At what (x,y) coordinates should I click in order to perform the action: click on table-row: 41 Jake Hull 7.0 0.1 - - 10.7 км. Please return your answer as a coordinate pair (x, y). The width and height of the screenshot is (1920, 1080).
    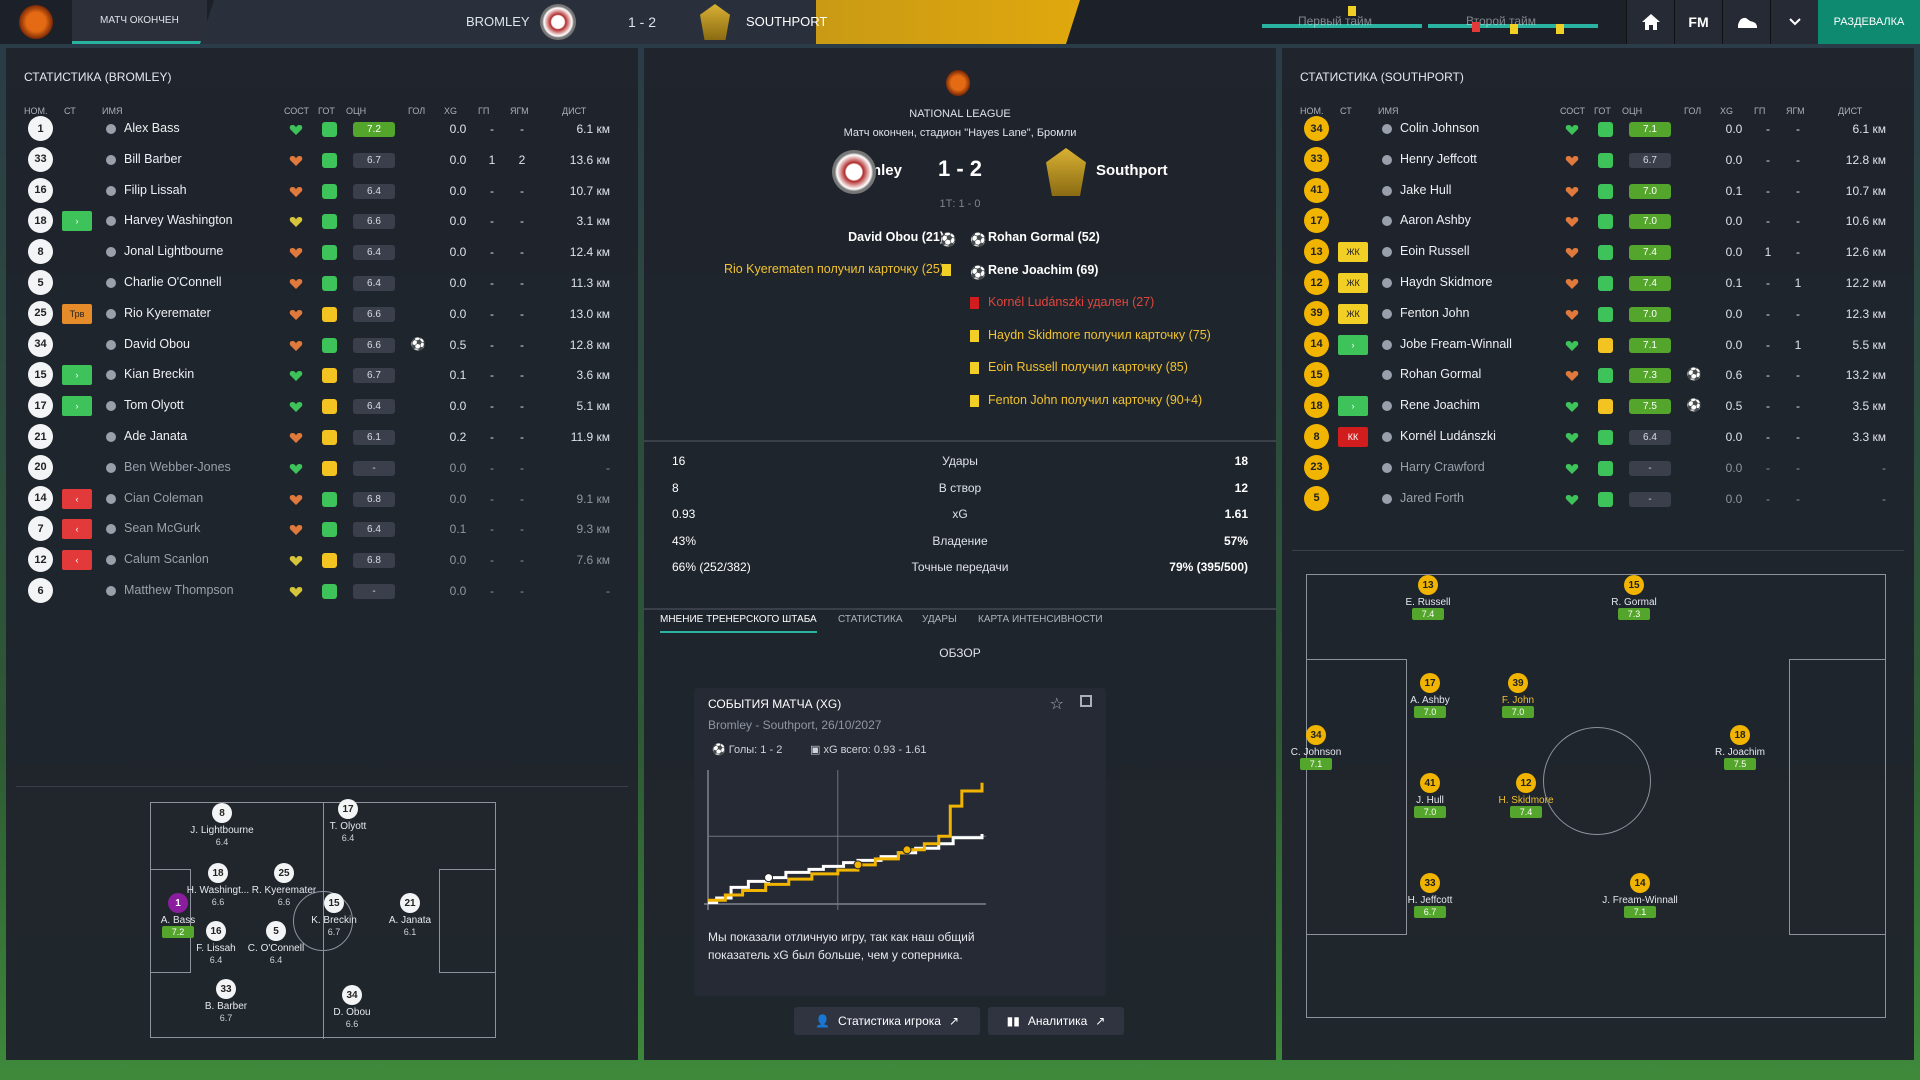
    Looking at the image, I should click on (1598, 191).